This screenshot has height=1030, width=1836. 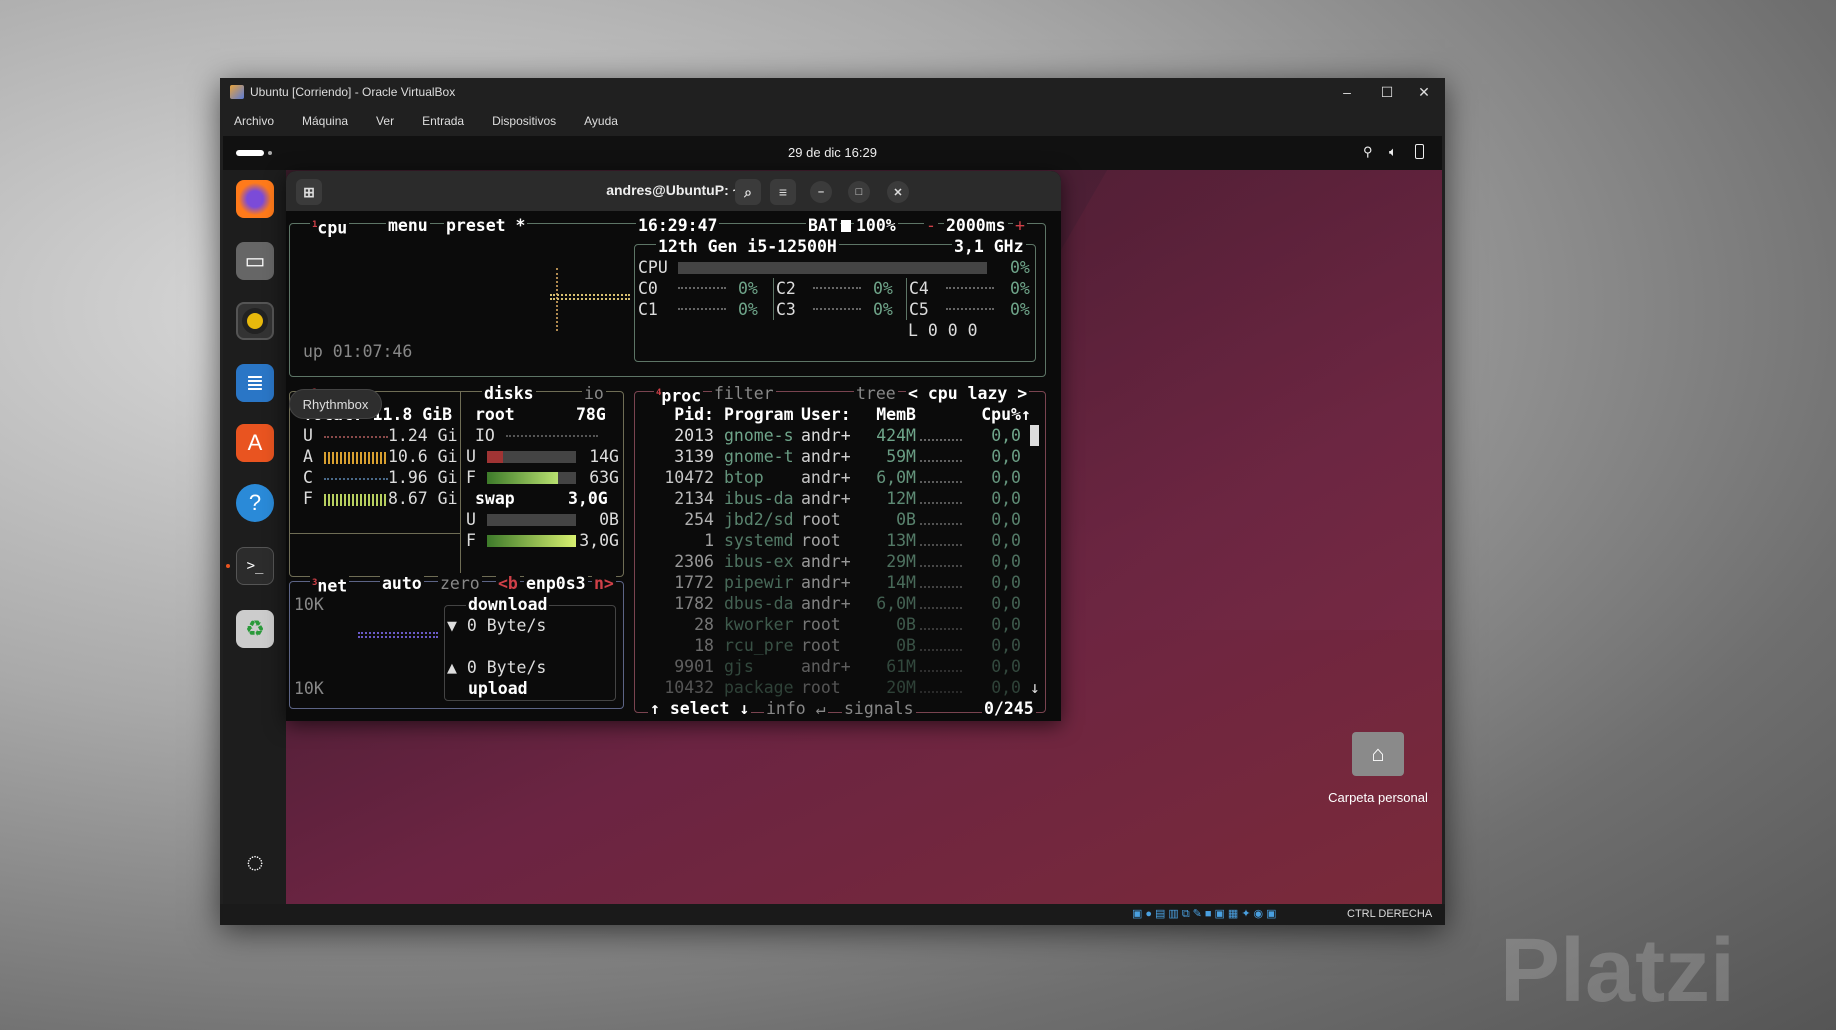 I want to click on net-auto: auto, so click(x=402, y=583).